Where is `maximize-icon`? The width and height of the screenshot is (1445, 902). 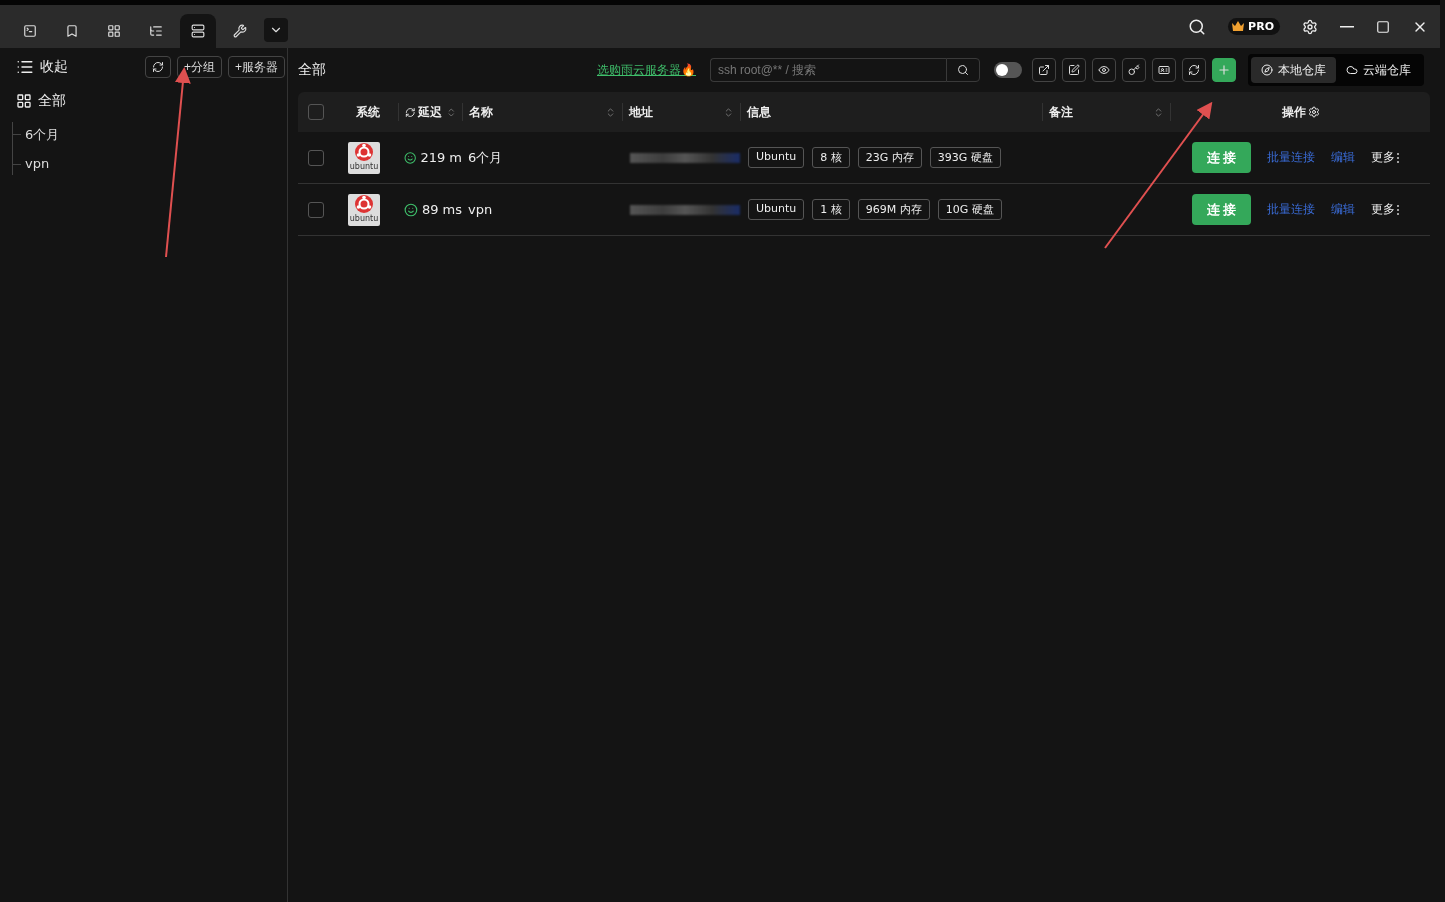 maximize-icon is located at coordinates (1383, 26).